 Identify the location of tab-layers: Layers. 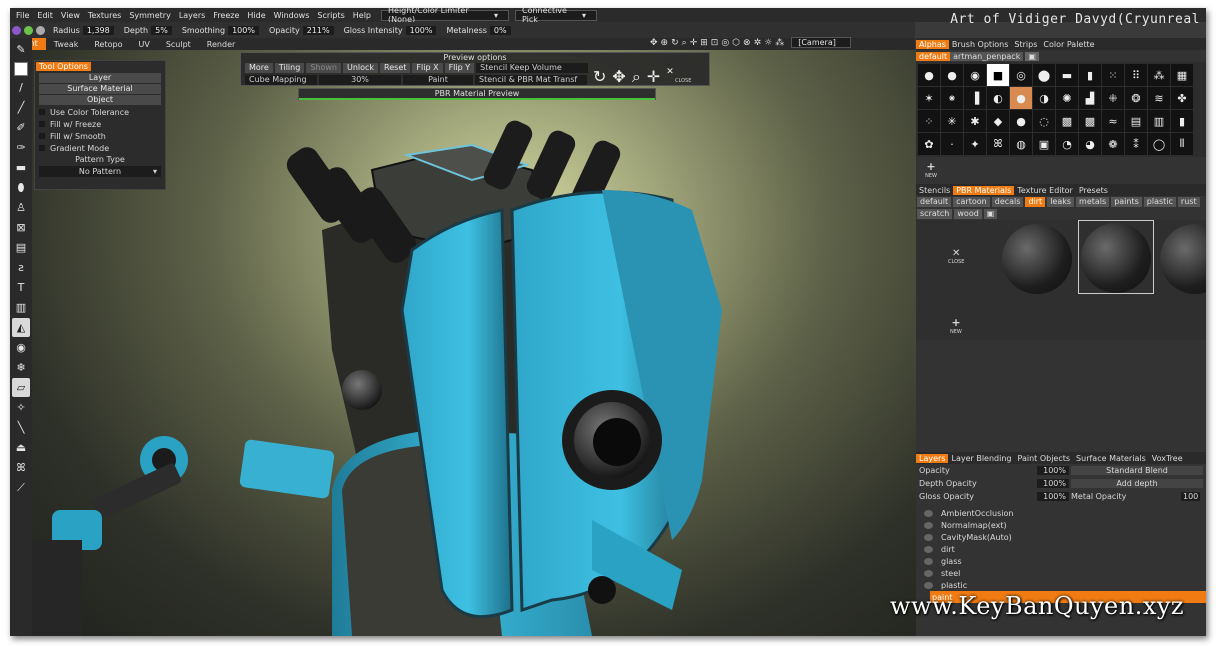
(932, 458).